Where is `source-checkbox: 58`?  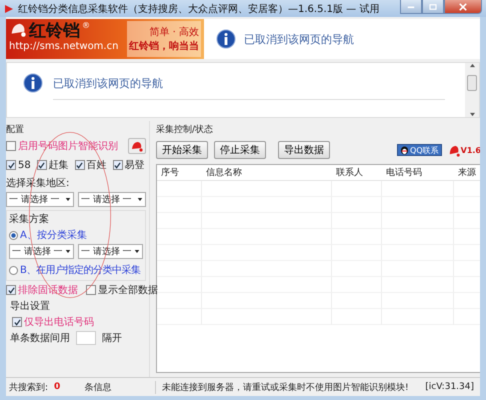
source-checkbox: 58 is located at coordinates (18, 165).